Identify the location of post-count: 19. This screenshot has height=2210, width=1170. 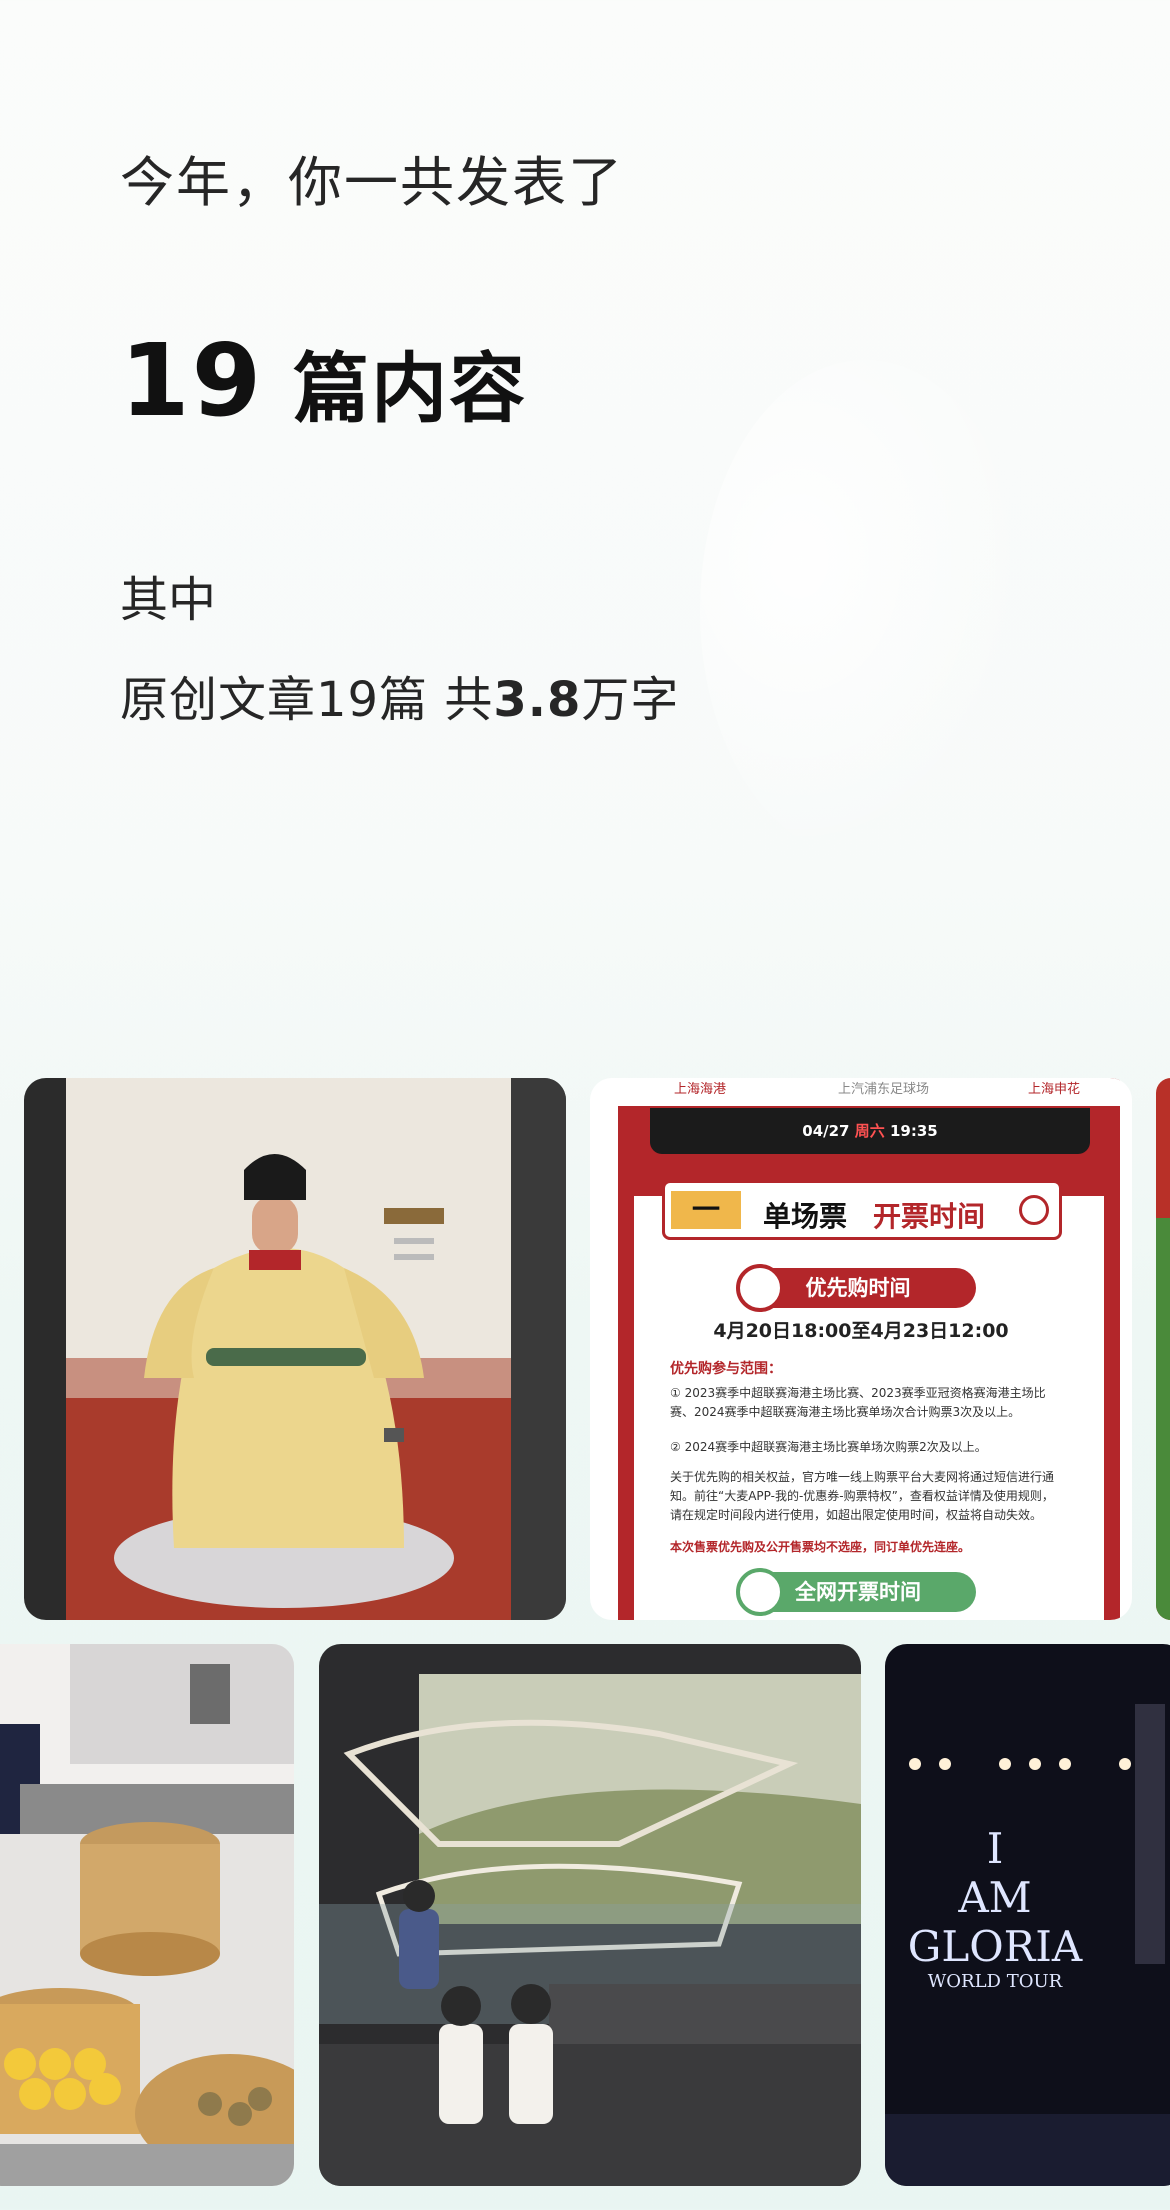
(192, 380).